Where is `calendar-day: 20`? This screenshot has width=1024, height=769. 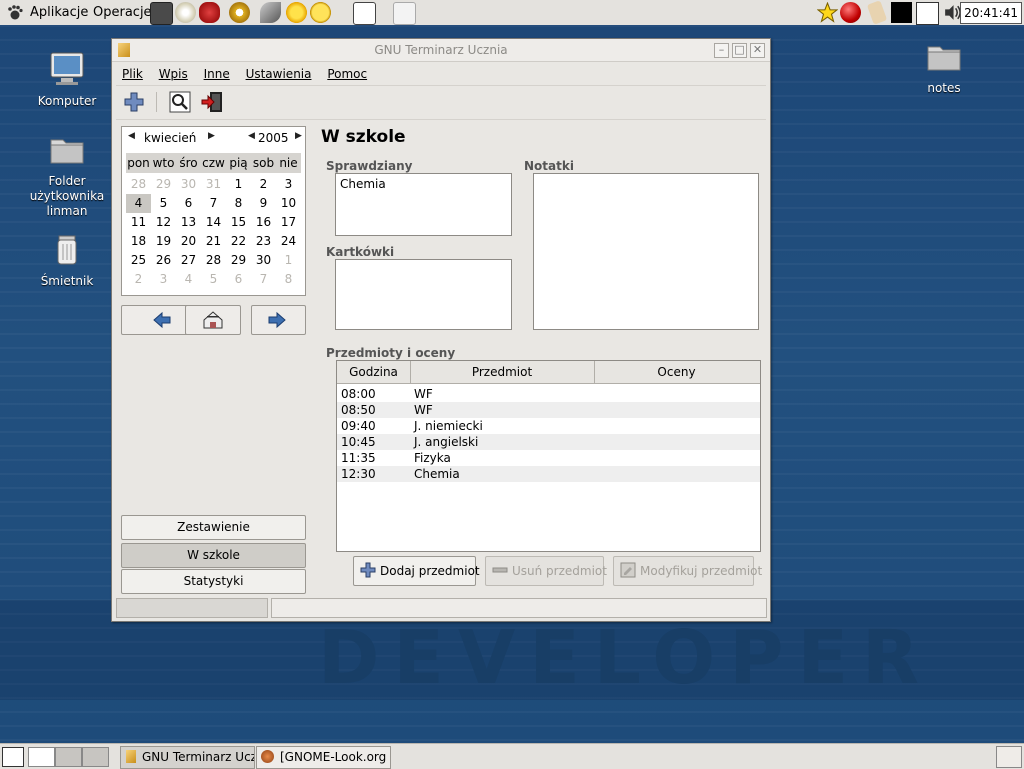 calendar-day: 20 is located at coordinates (188, 241).